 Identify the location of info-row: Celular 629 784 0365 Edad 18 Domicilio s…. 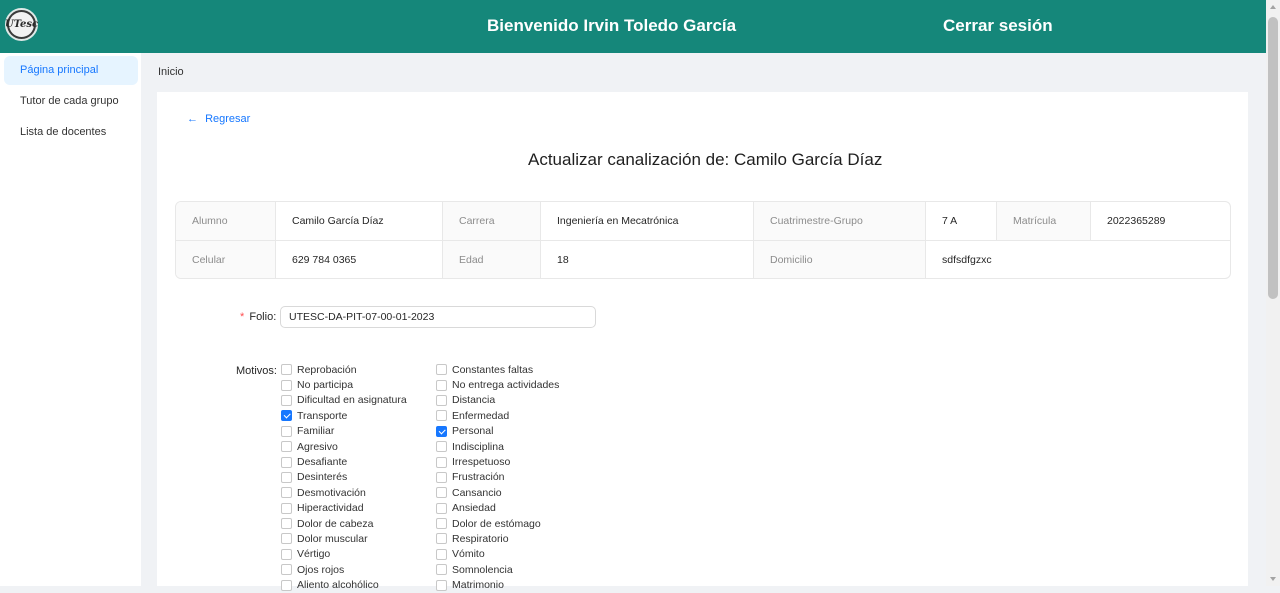
(703, 259).